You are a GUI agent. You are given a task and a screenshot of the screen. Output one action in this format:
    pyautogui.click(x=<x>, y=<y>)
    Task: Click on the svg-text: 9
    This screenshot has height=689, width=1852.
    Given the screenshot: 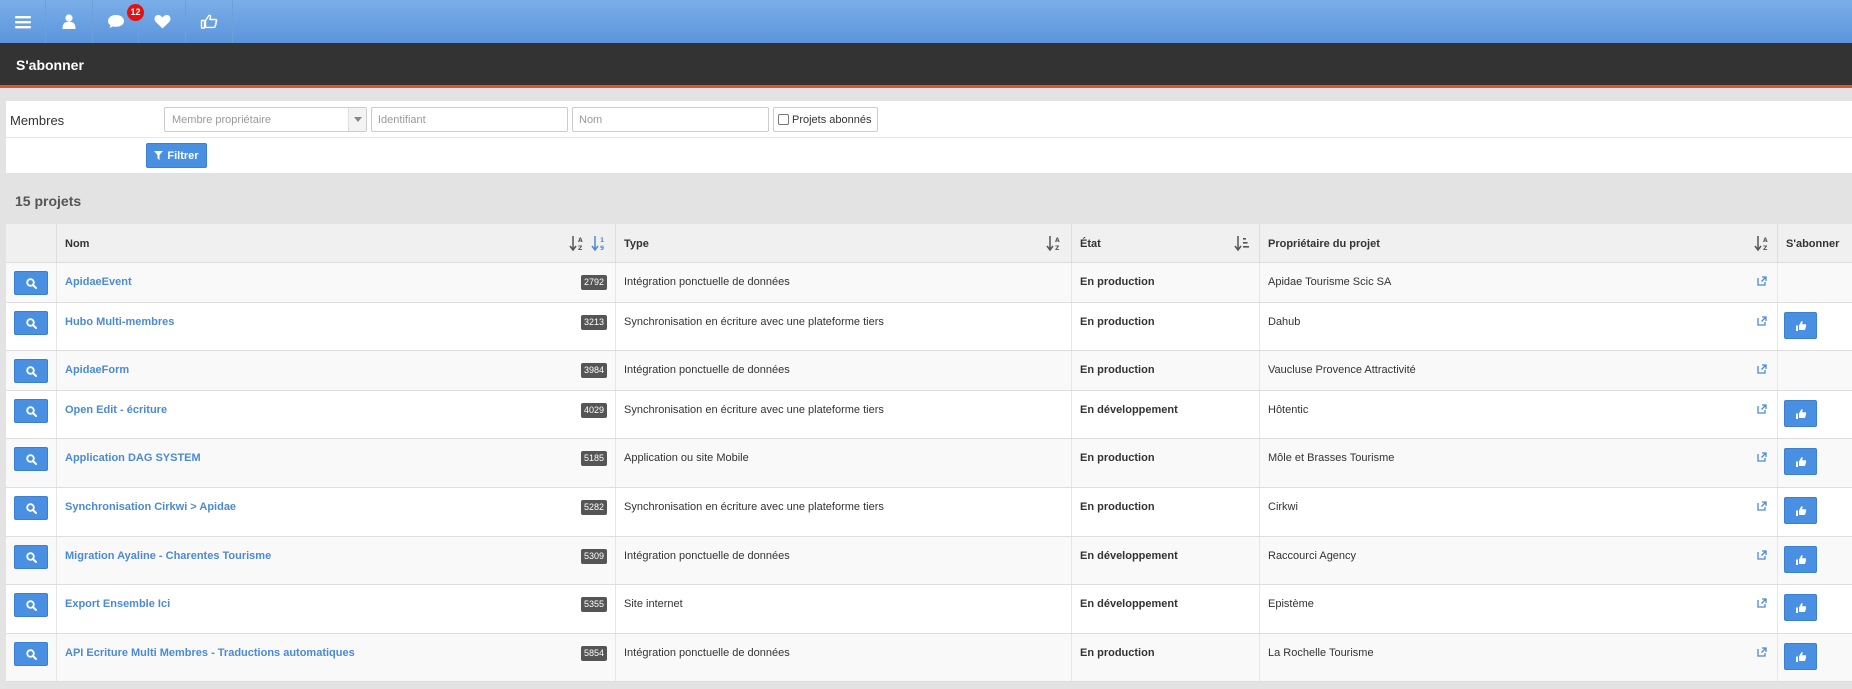 What is the action you would take?
    pyautogui.click(x=602, y=248)
    